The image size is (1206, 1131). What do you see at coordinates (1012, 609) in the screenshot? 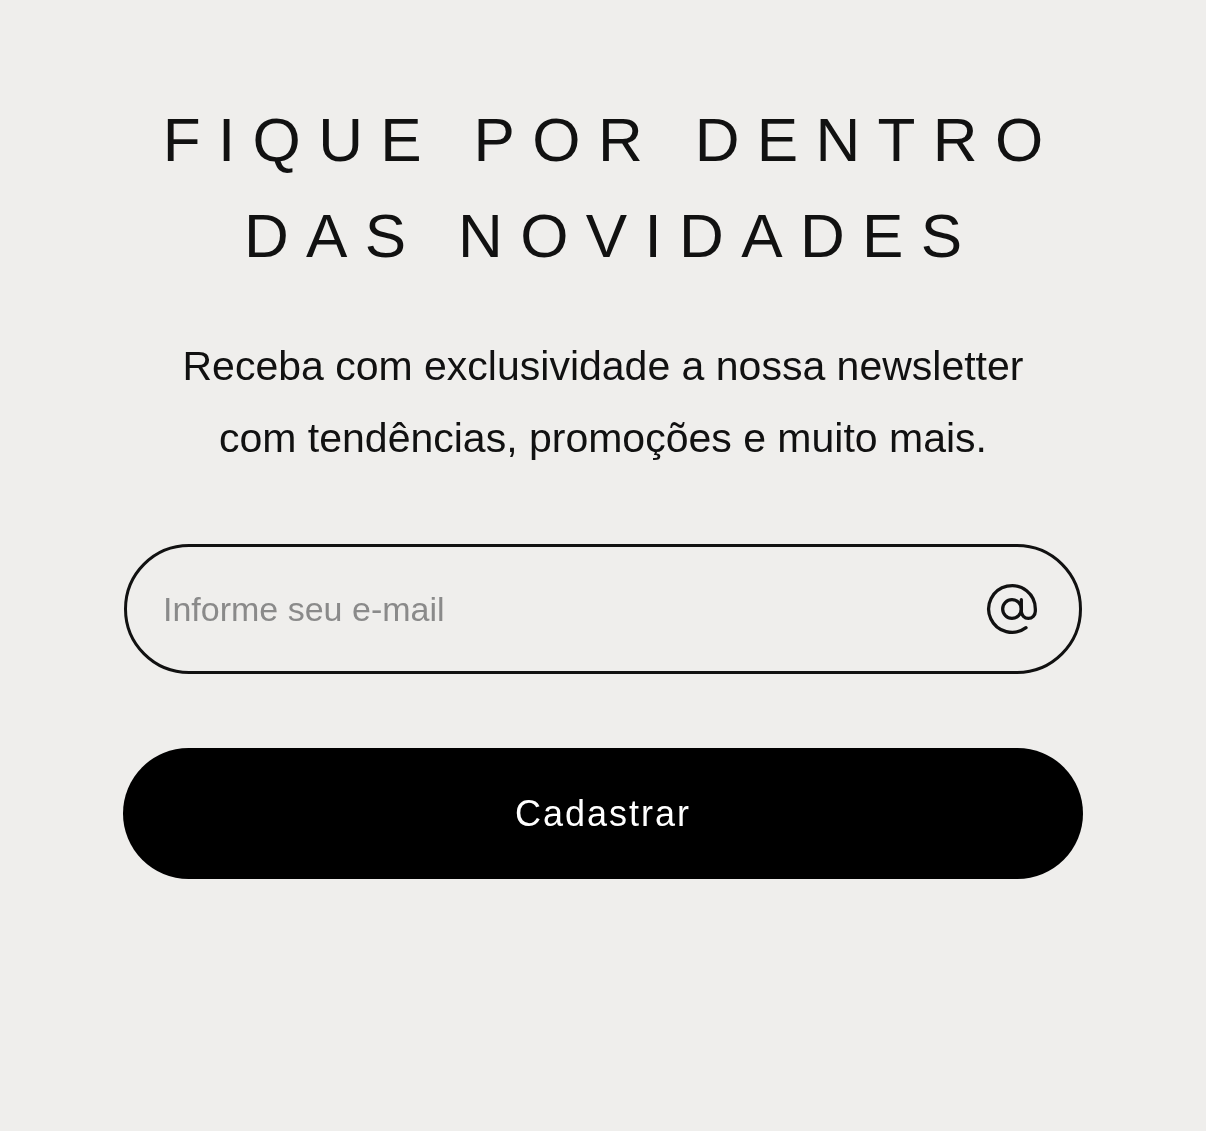
I see `at-sign-icon` at bounding box center [1012, 609].